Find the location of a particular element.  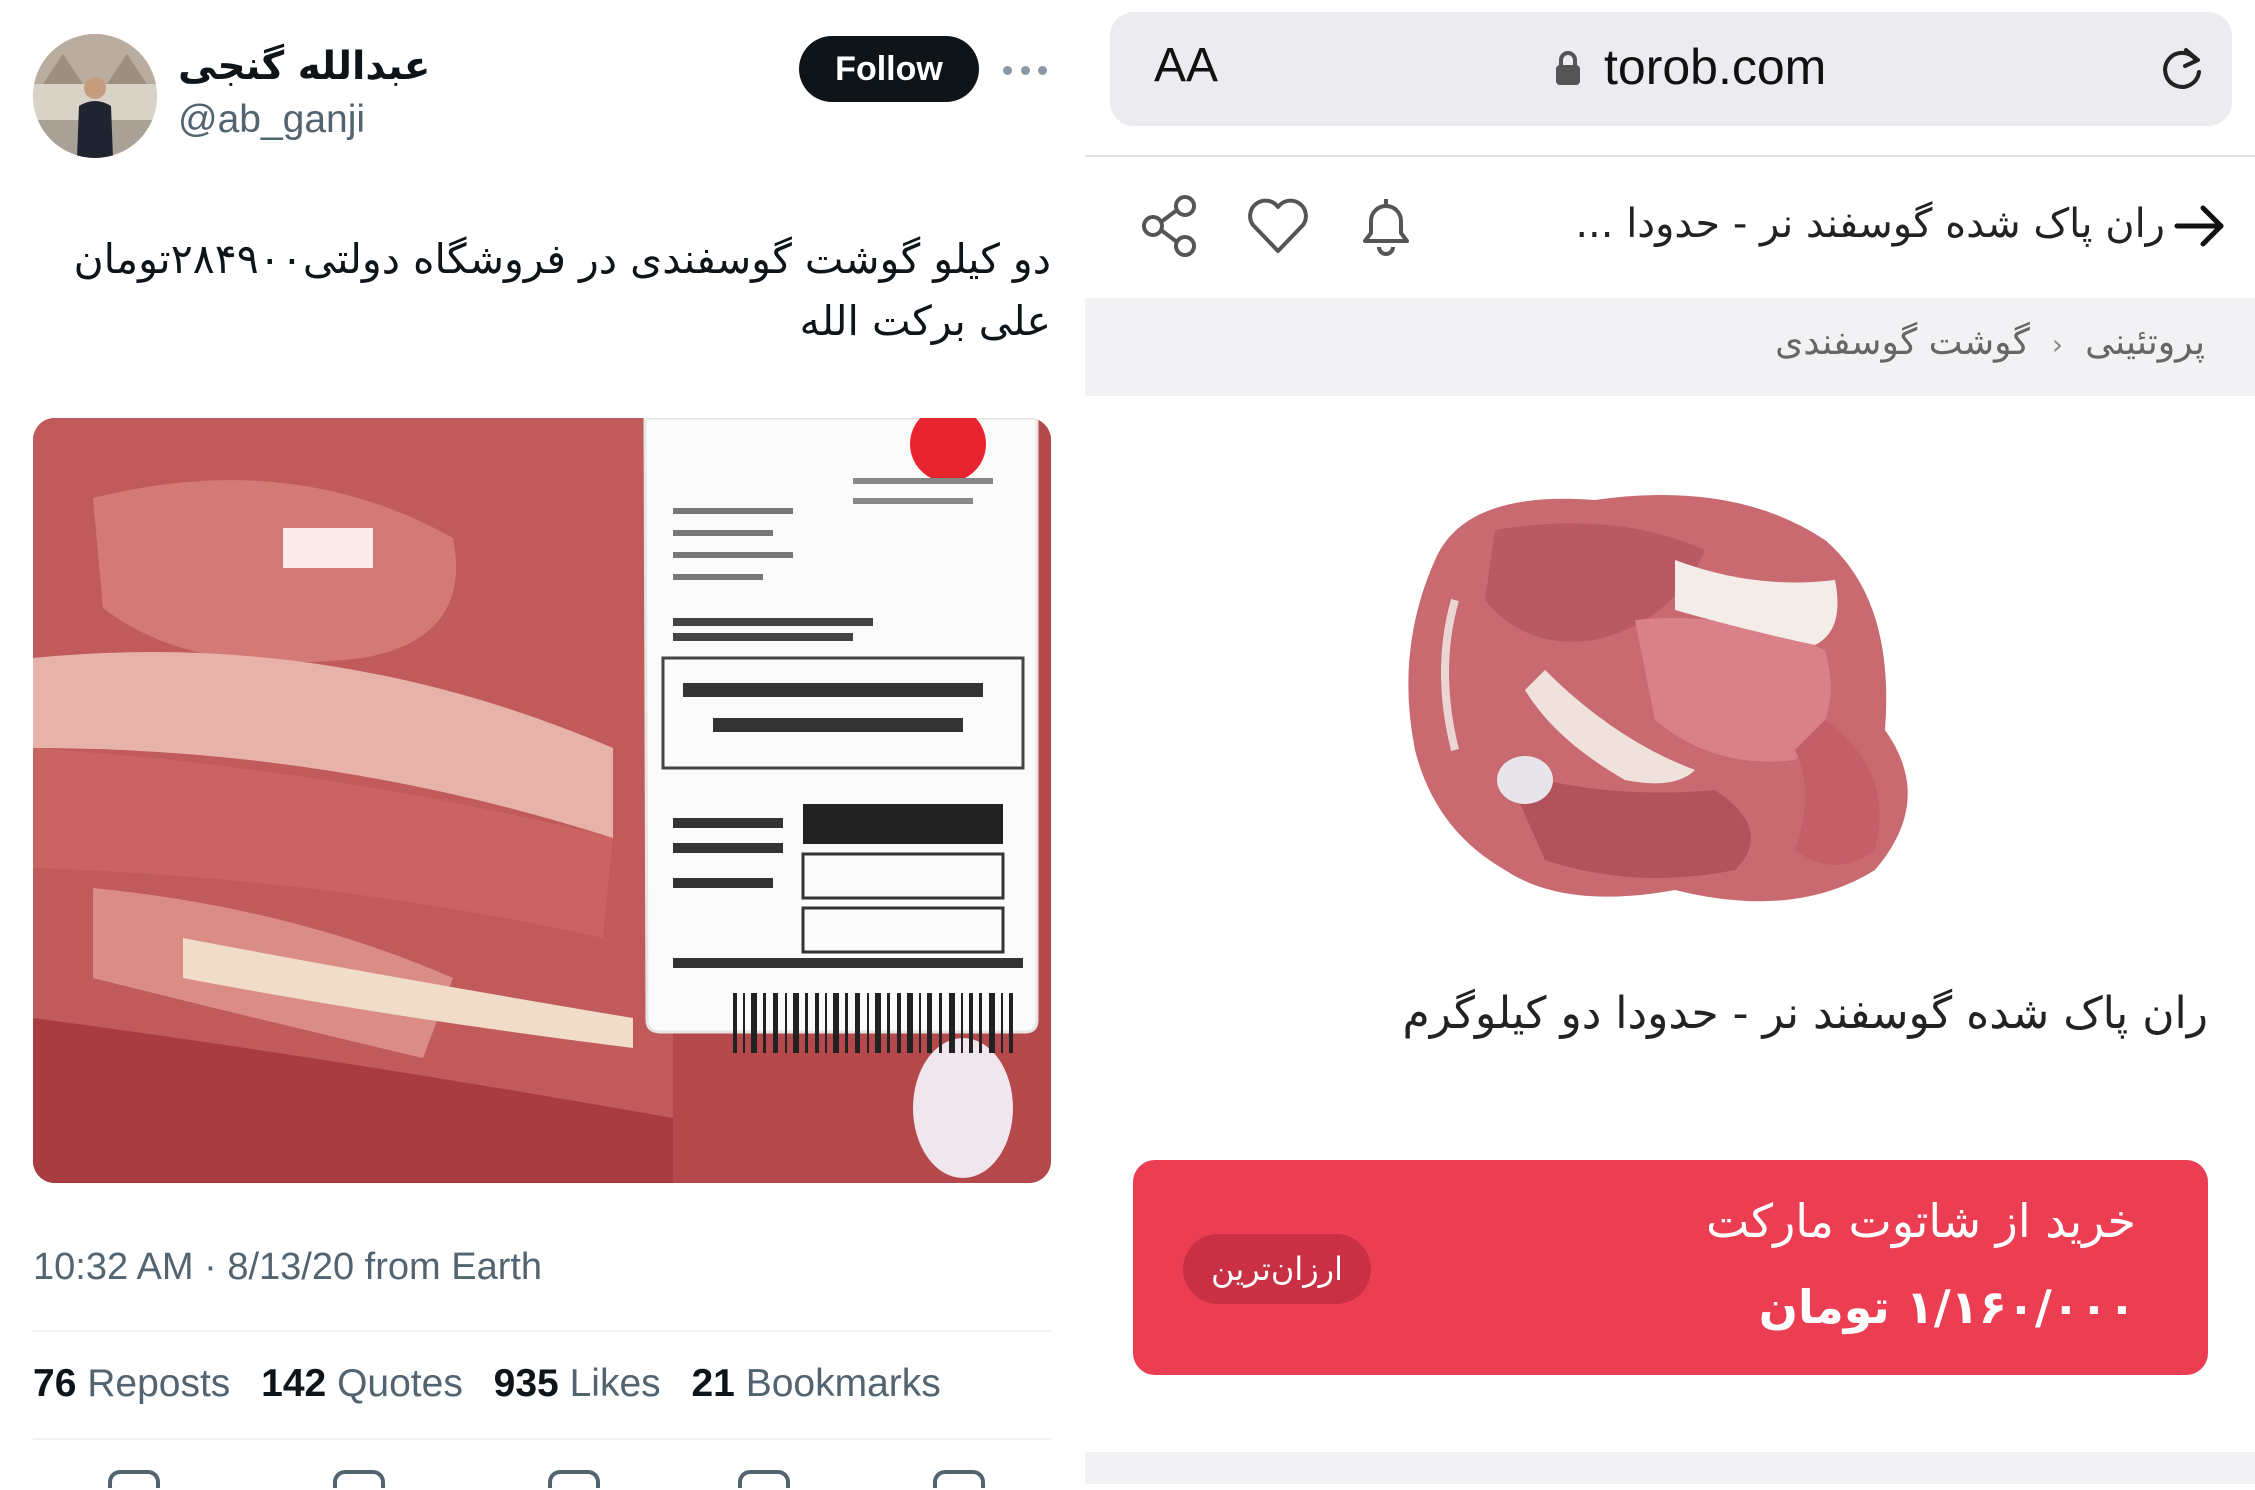

repost-icon is located at coordinates (359, 1479).